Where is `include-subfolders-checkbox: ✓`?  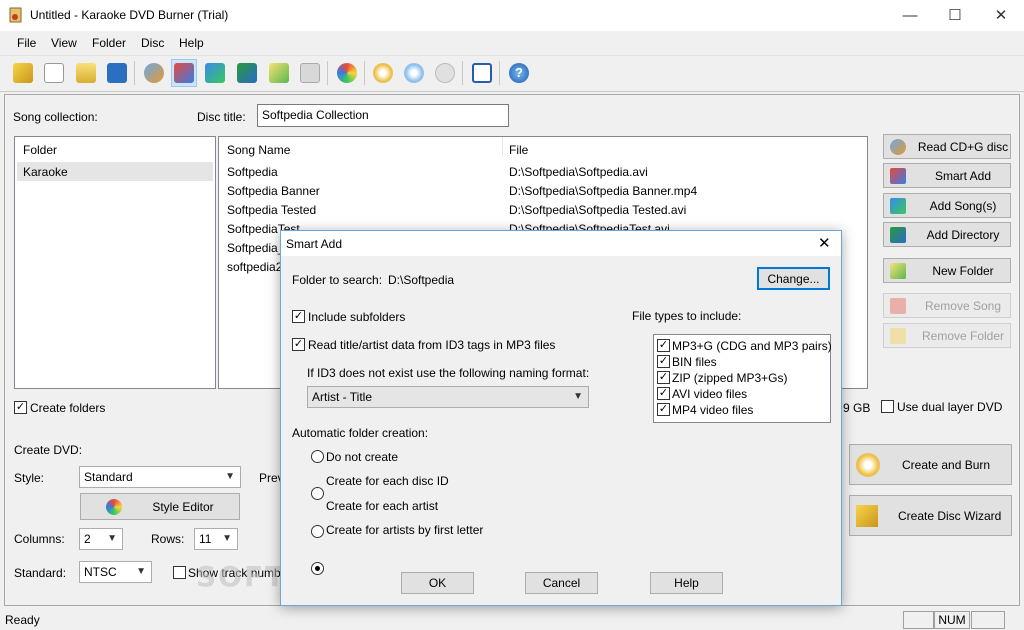 include-subfolders-checkbox: ✓ is located at coordinates (298, 316).